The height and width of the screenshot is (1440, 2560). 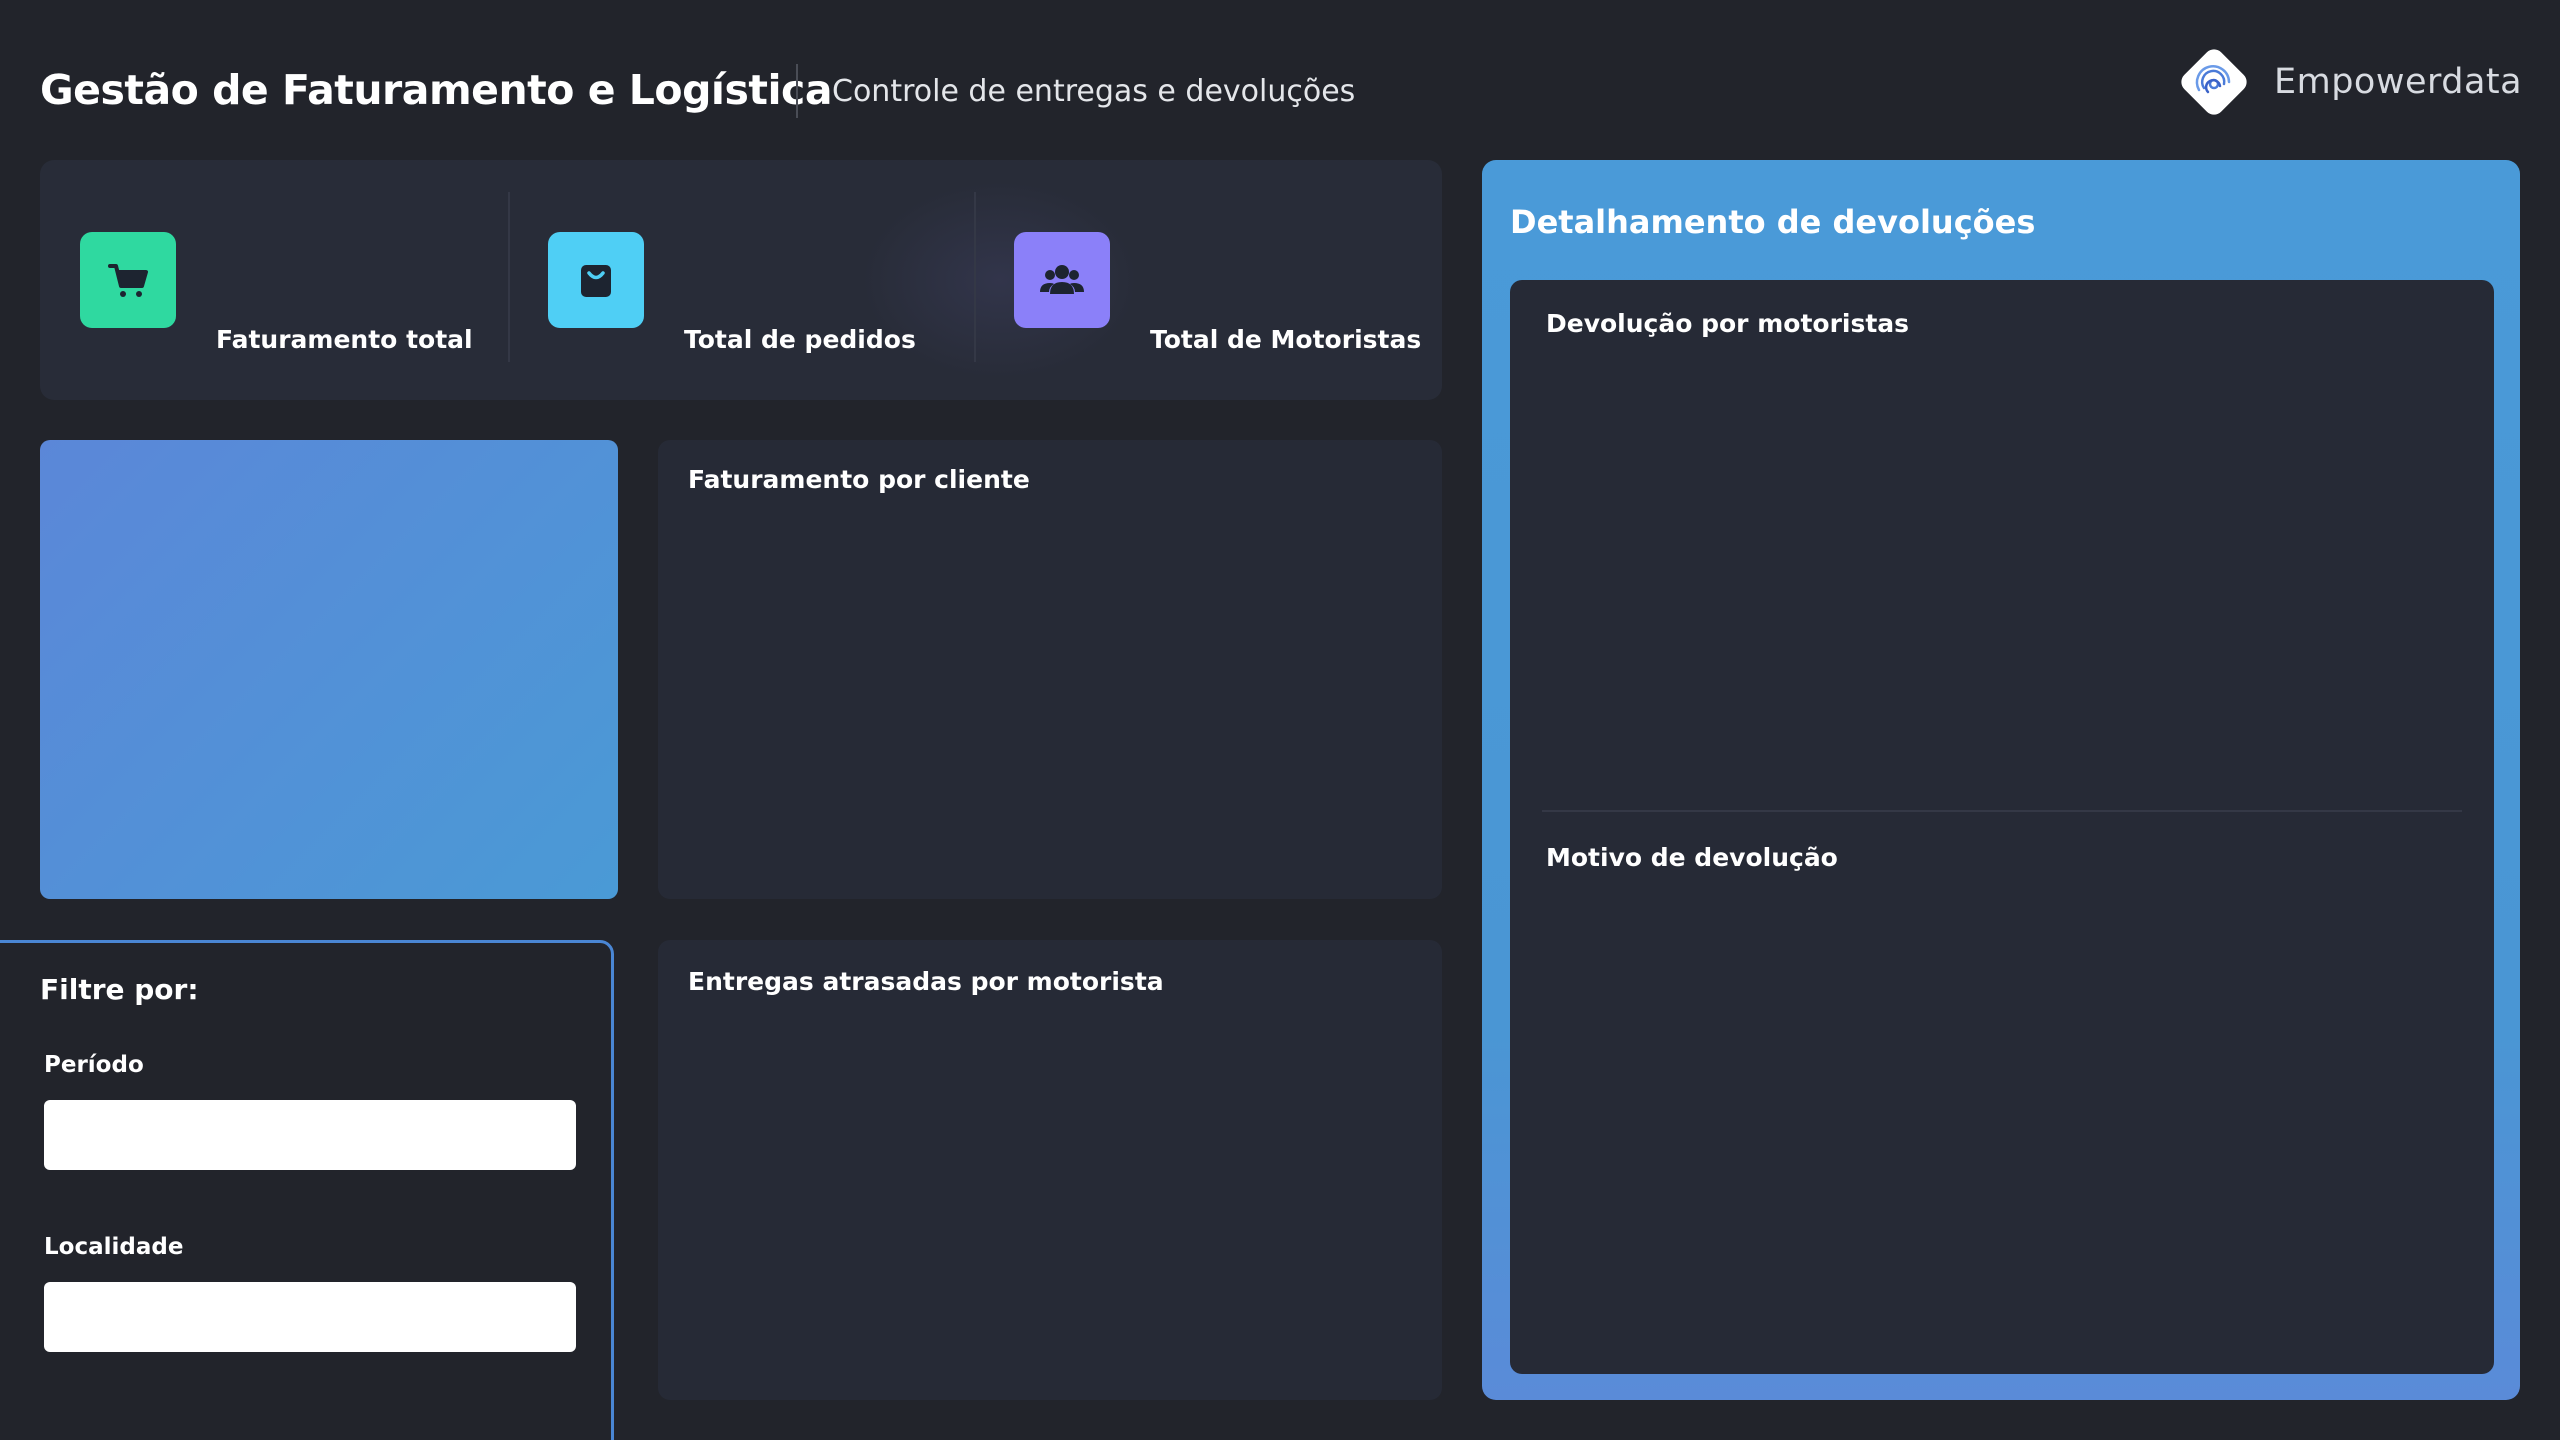 What do you see at coordinates (344, 339) in the screenshot?
I see `kpi-label-faturamento-total: Faturamento total` at bounding box center [344, 339].